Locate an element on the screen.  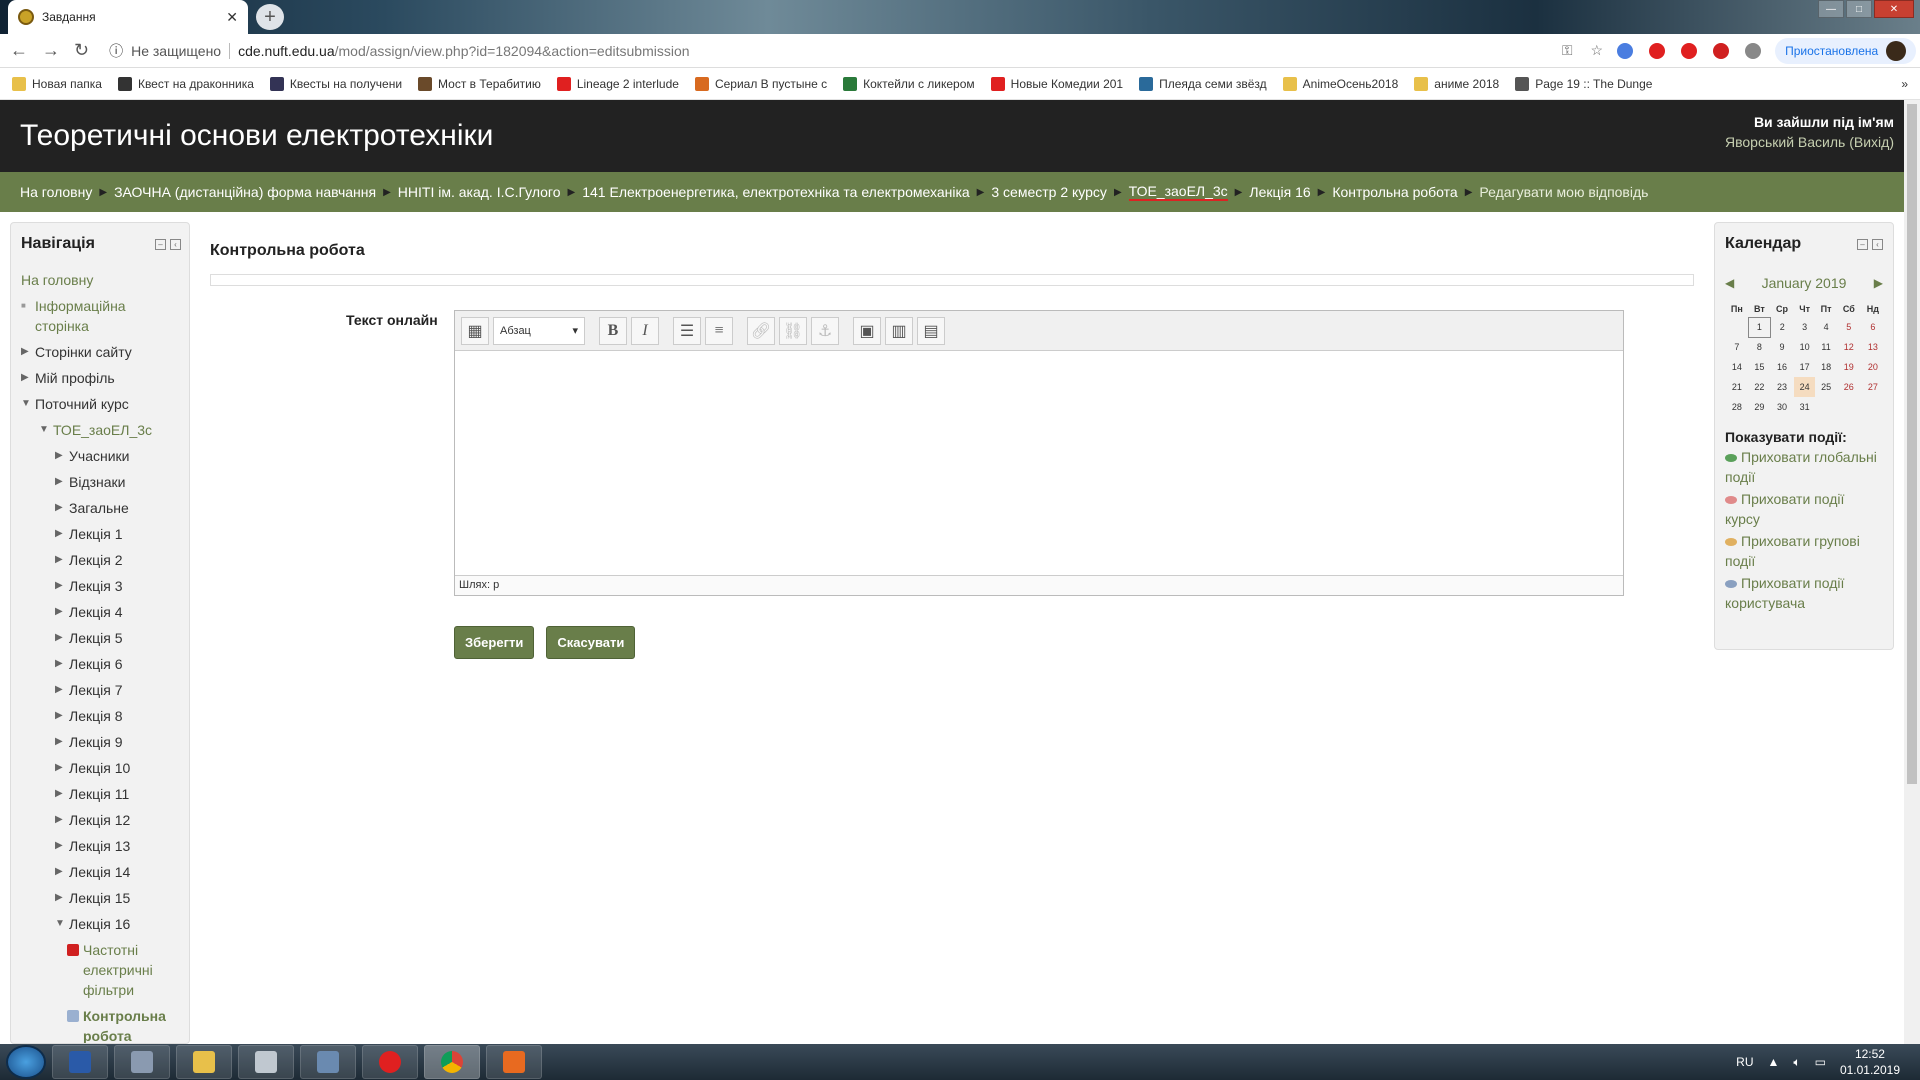
breadcrumb-item: ННІТІ ім. акад. І.С.Гулого is located at coordinates (479, 192).